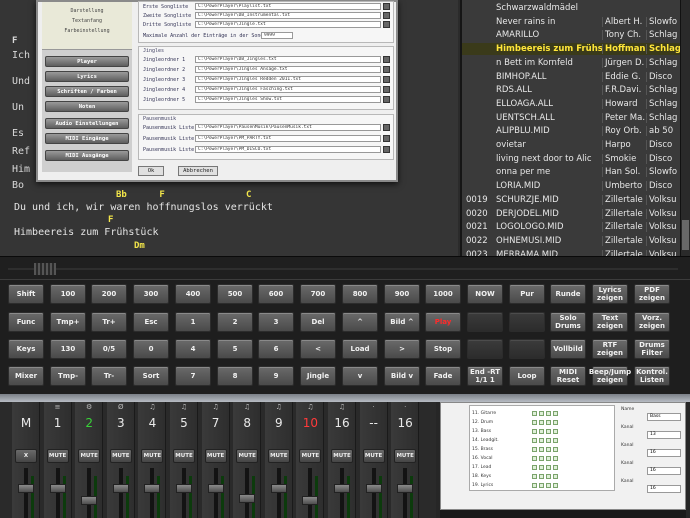 This screenshot has height=518, width=690. Describe the element at coordinates (288, 59) in the screenshot. I see `path-input: C:\PowerPlayer\DB_Jingles.txt` at that location.